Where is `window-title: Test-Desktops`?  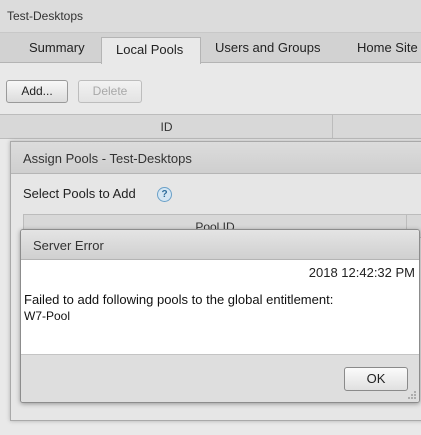 window-title: Test-Desktops is located at coordinates (45, 16).